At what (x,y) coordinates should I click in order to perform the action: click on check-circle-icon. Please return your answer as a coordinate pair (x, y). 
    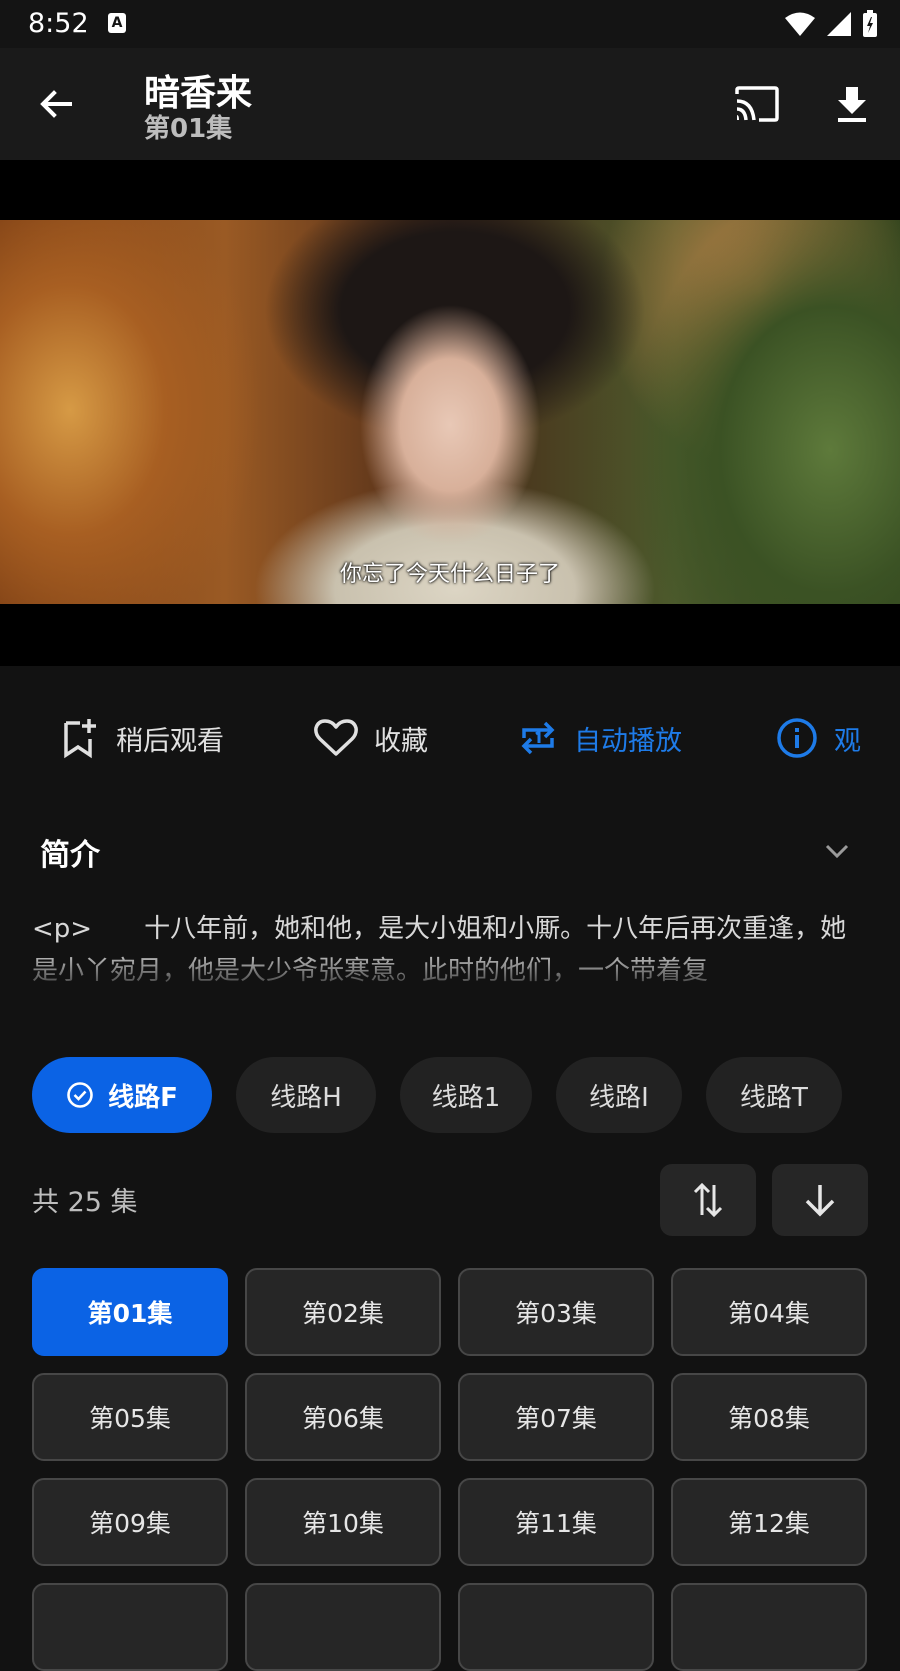
    Looking at the image, I should click on (80, 1095).